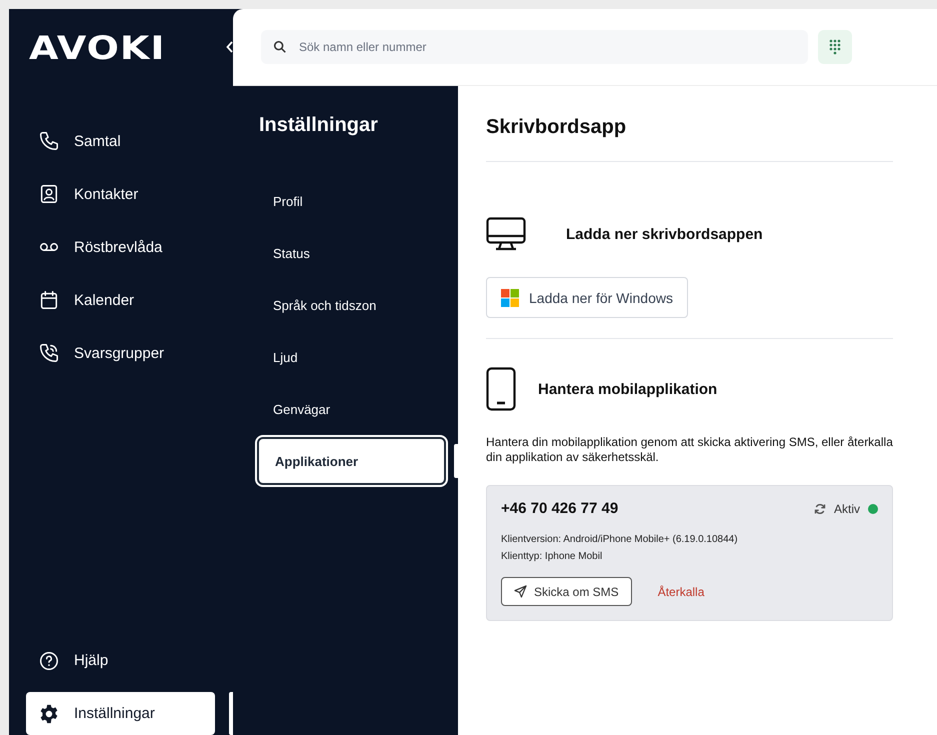 The image size is (937, 735). What do you see at coordinates (847, 509) in the screenshot?
I see `status-text: Aktiv` at bounding box center [847, 509].